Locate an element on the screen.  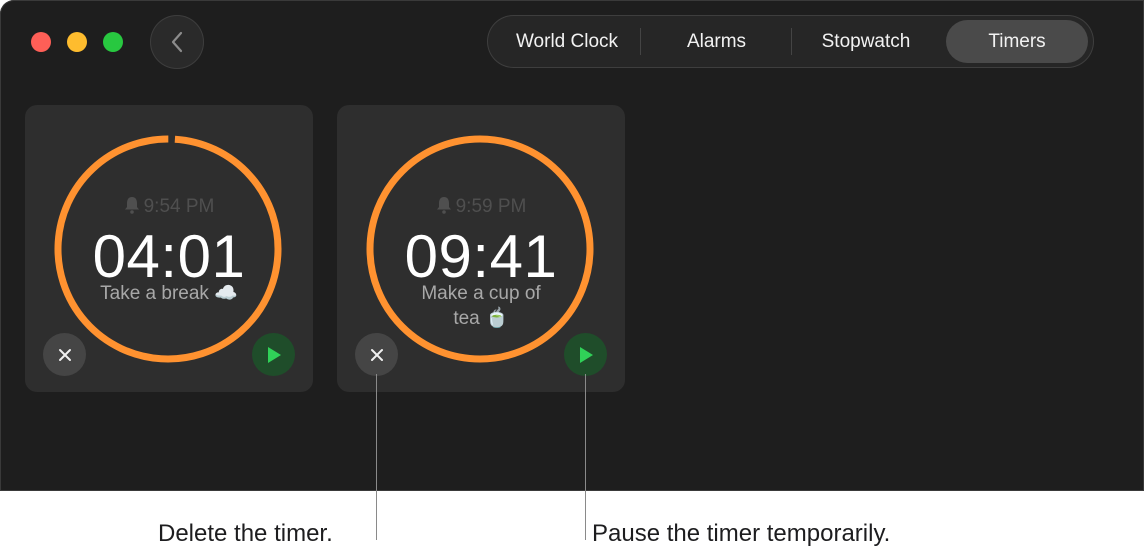
chevron-left-icon is located at coordinates (177, 42).